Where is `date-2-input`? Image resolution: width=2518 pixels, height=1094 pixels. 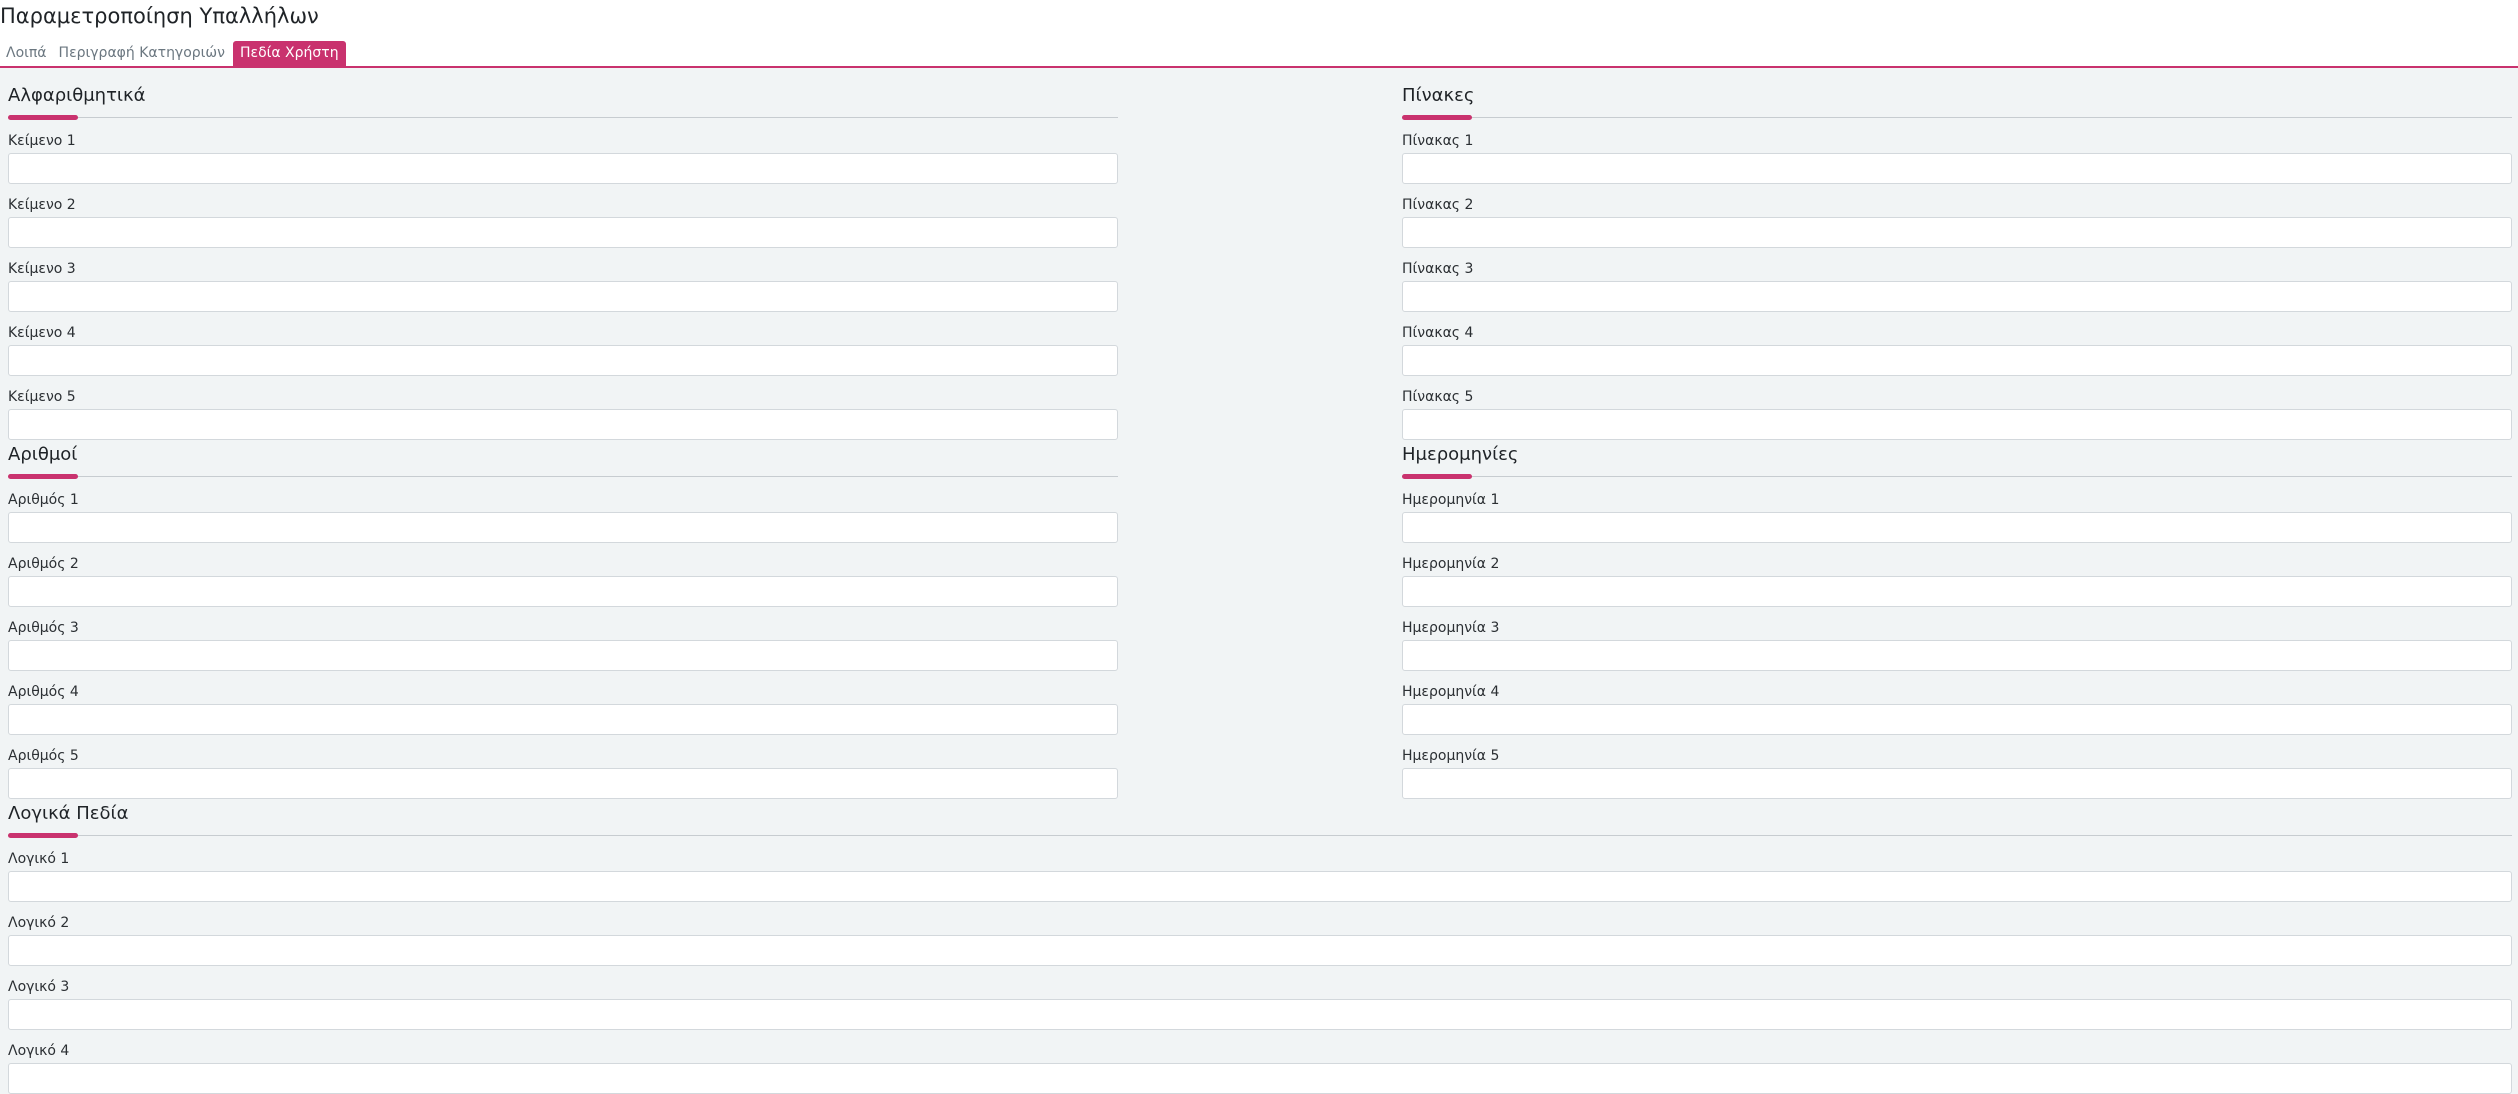 date-2-input is located at coordinates (1957, 591).